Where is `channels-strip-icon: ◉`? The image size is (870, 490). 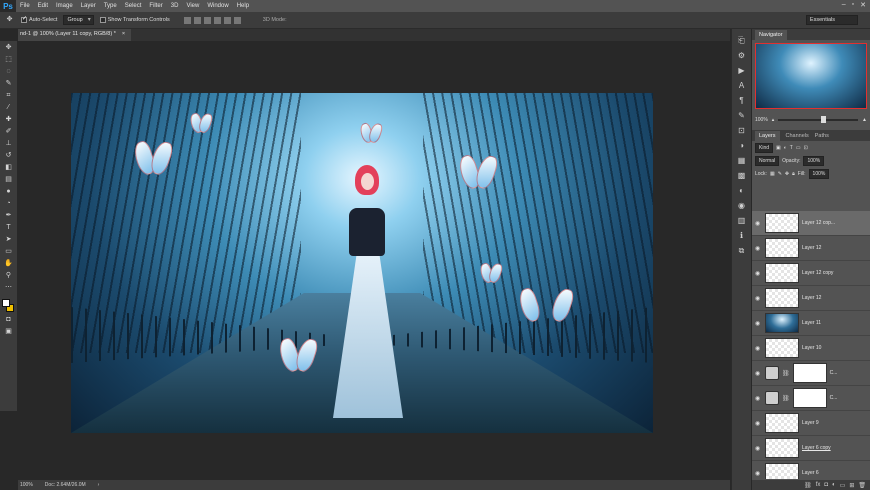 channels-strip-icon: ◉ is located at coordinates (741, 205).